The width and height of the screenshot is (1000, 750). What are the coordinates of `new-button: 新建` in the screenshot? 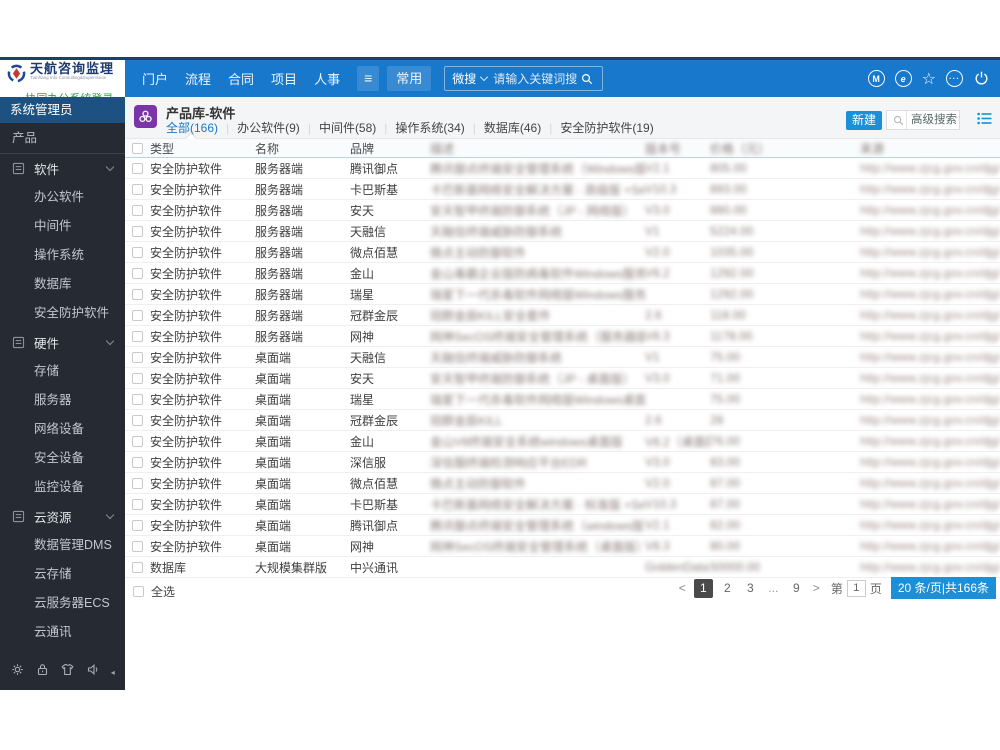 It's located at (864, 120).